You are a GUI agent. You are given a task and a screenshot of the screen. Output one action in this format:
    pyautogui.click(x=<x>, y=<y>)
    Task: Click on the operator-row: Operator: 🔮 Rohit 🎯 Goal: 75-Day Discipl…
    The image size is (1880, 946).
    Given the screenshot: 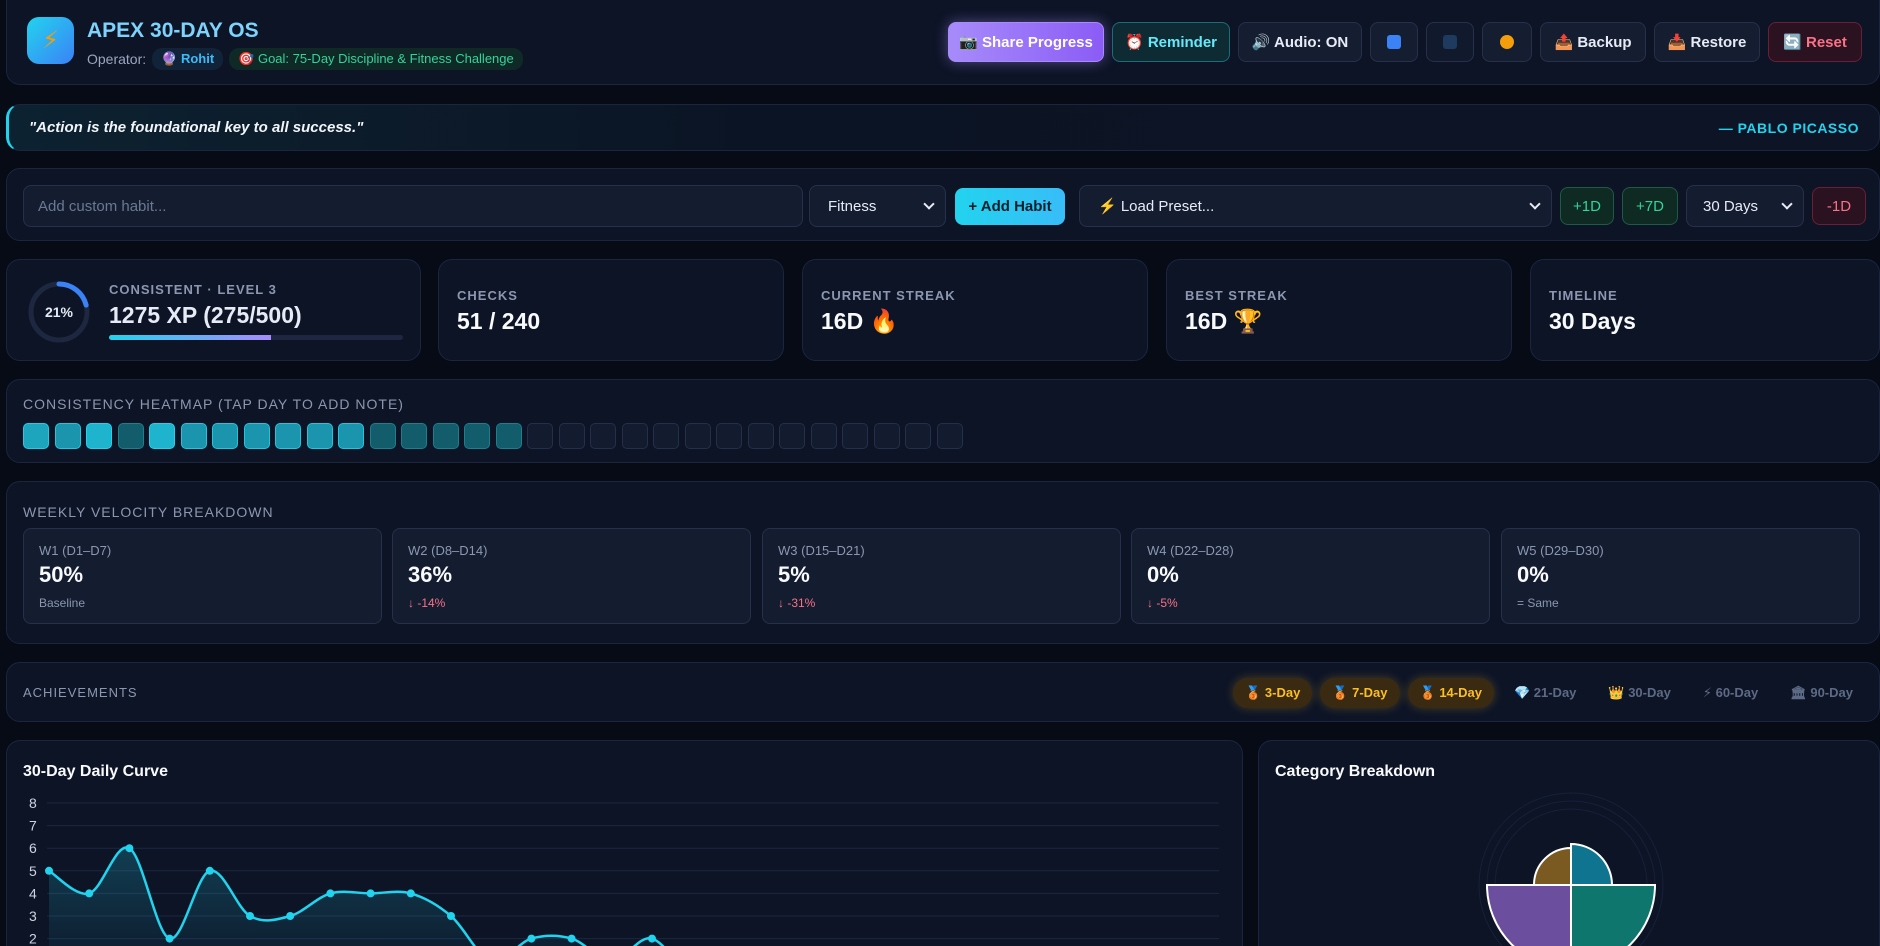 What is the action you would take?
    pyautogui.click(x=305, y=59)
    